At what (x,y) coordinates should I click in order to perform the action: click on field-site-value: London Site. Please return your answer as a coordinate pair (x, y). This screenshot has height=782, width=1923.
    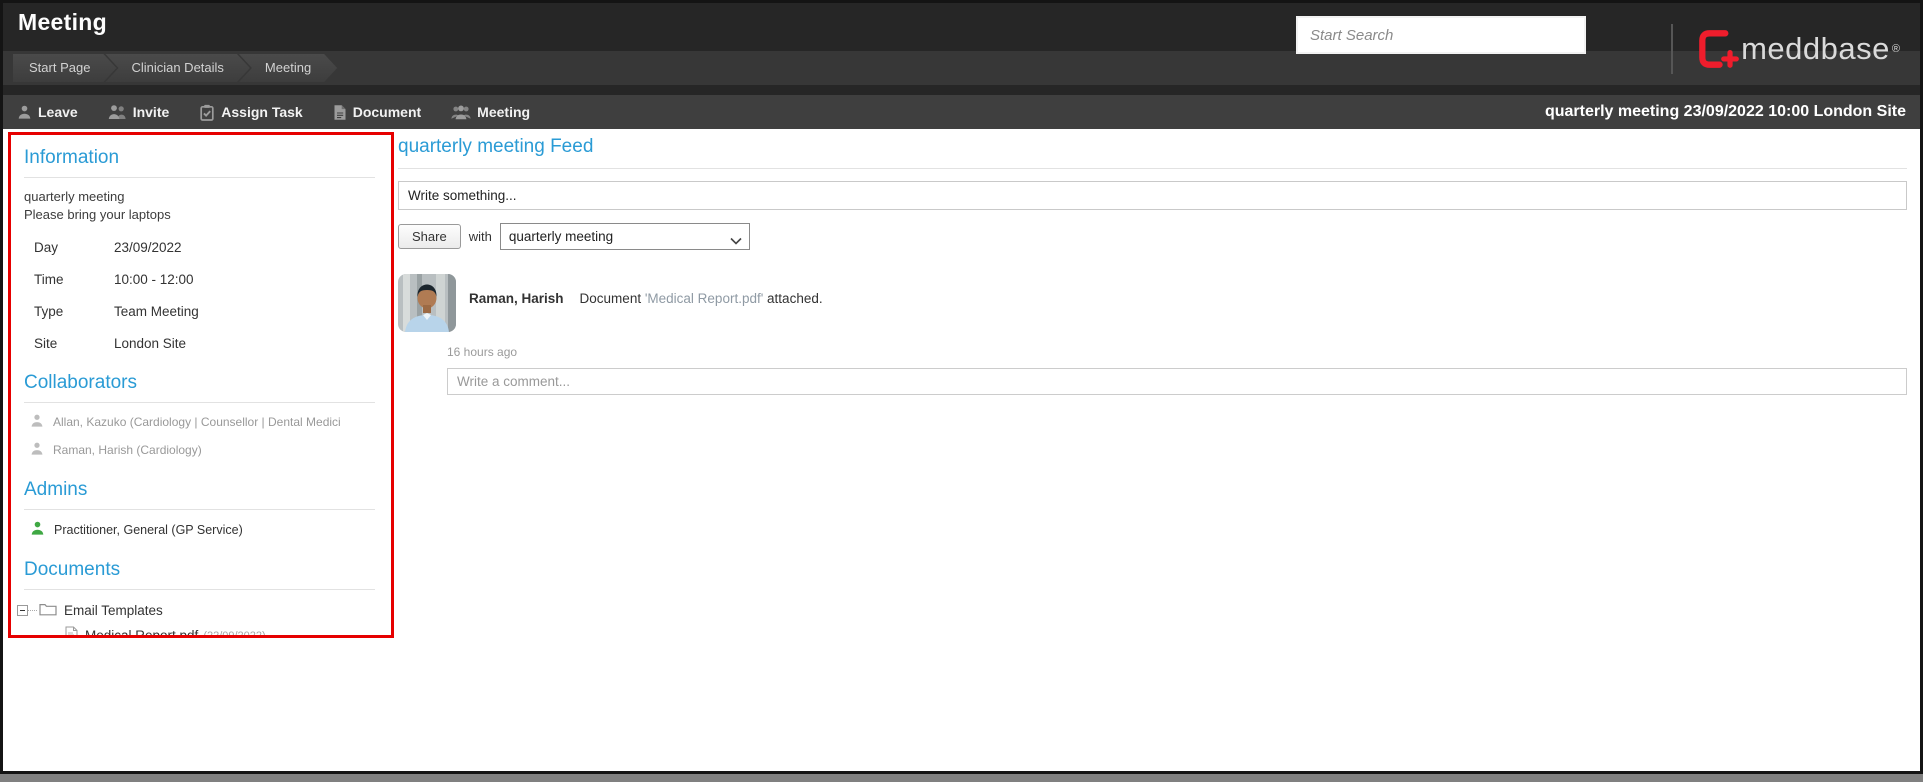
    Looking at the image, I should click on (150, 343).